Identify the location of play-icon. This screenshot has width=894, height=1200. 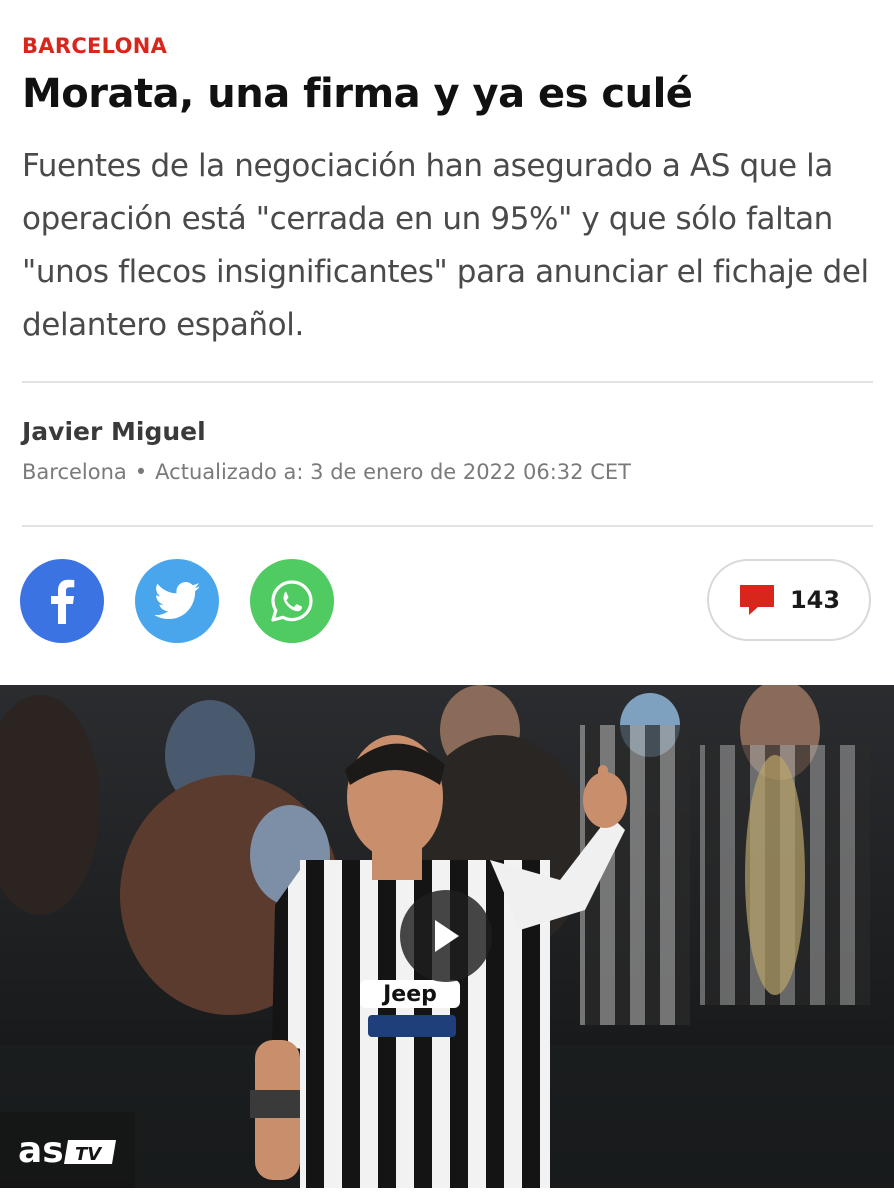
(447, 936).